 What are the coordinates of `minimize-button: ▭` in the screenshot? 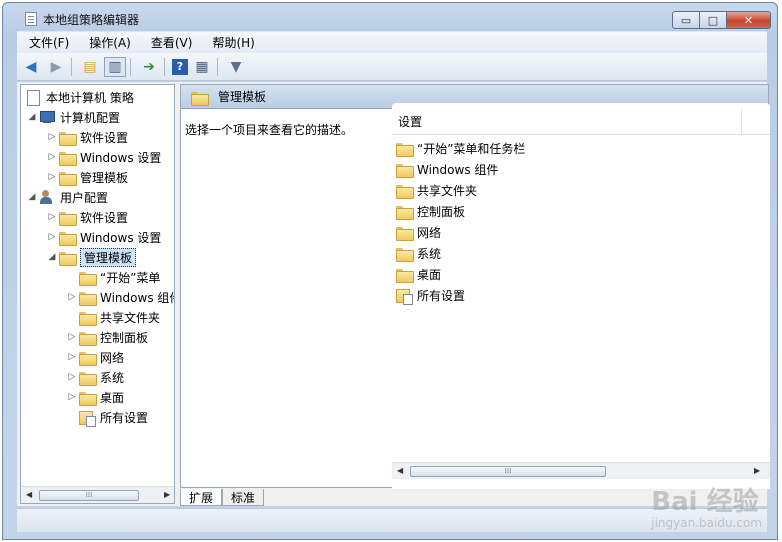 It's located at (686, 20).